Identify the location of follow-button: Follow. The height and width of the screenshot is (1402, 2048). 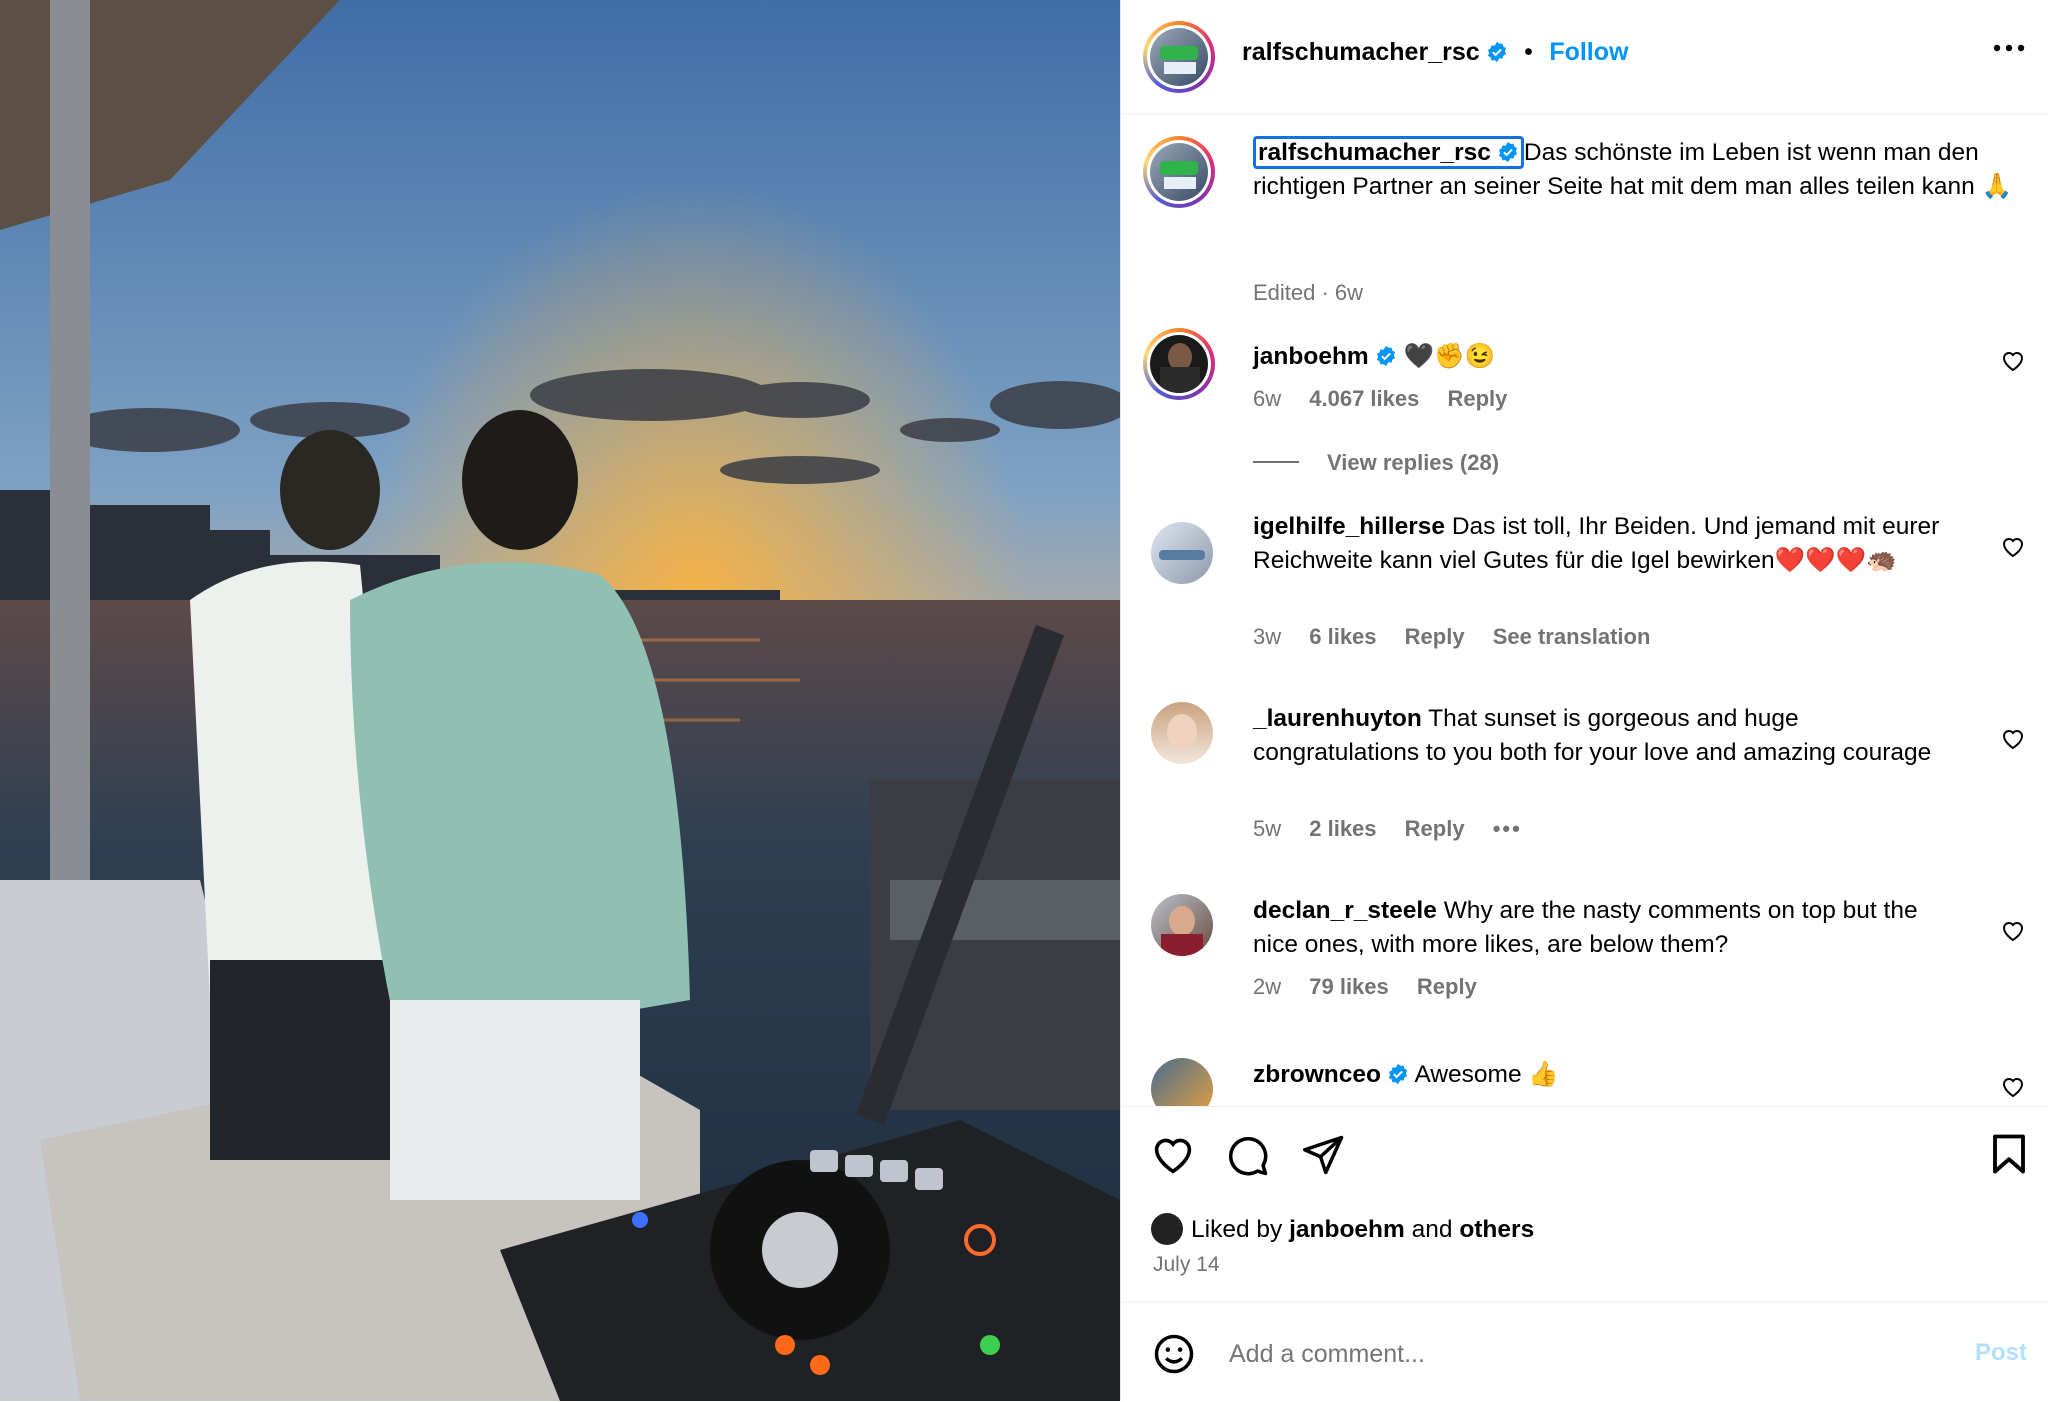
(1588, 52).